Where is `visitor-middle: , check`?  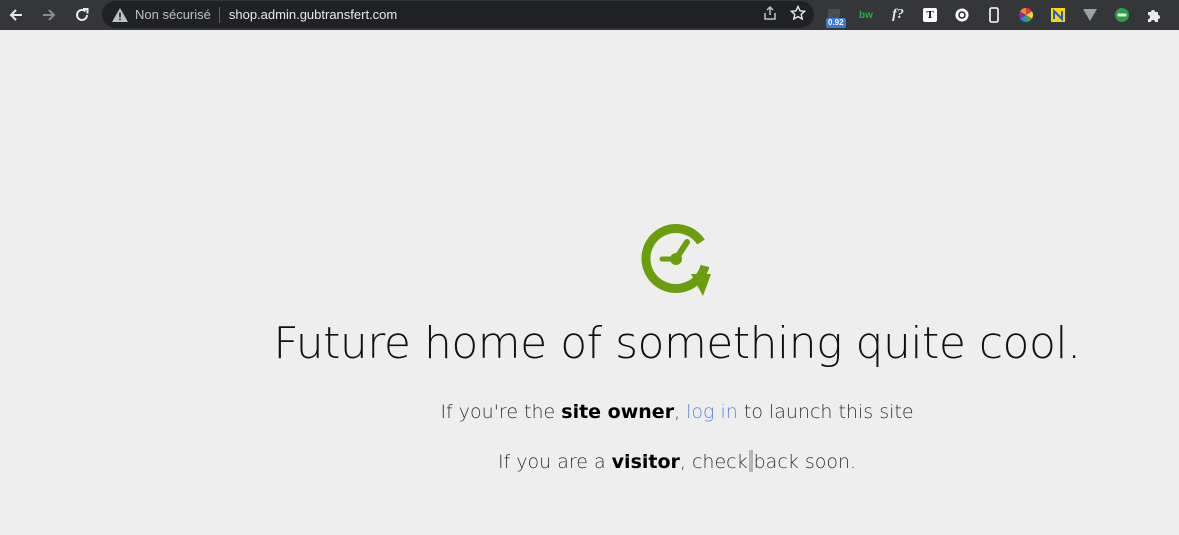 visitor-middle: , check is located at coordinates (713, 462).